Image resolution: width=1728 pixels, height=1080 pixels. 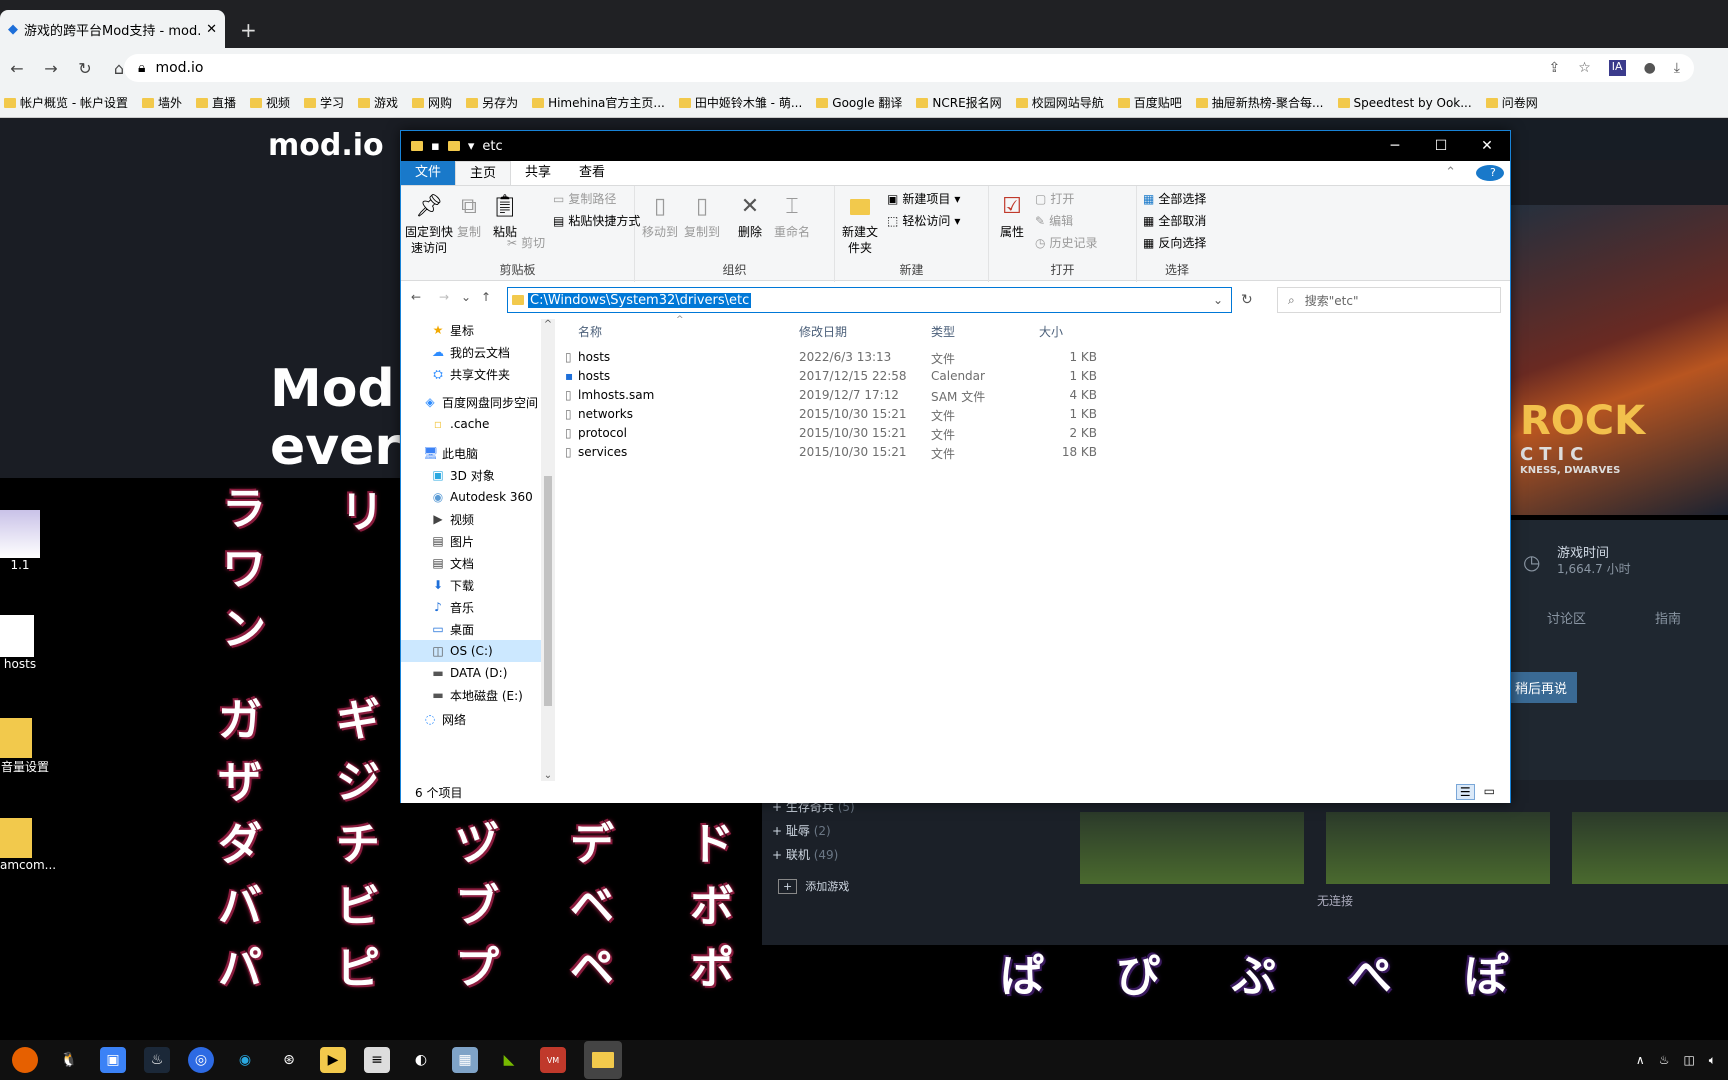 I want to click on refresh-icon: ↻, so click(x=1247, y=300).